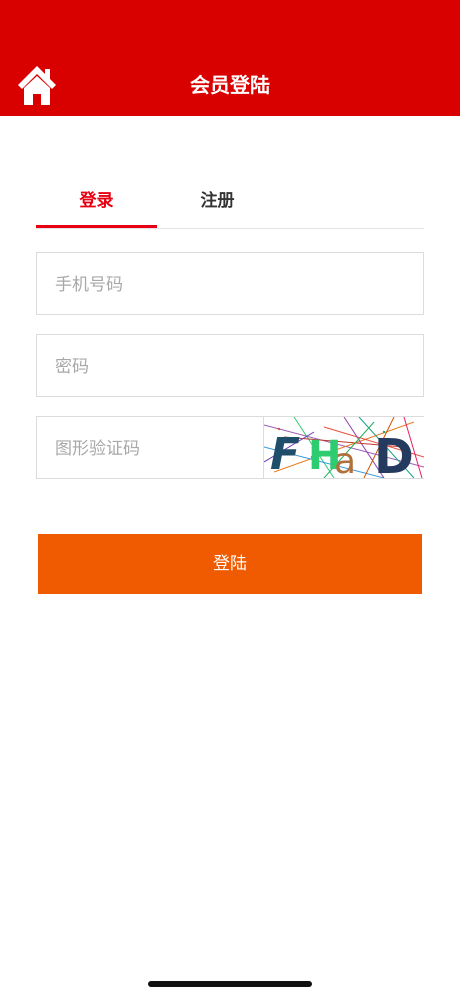  Describe the element at coordinates (96, 203) in the screenshot. I see `tab-login: 登录` at that location.